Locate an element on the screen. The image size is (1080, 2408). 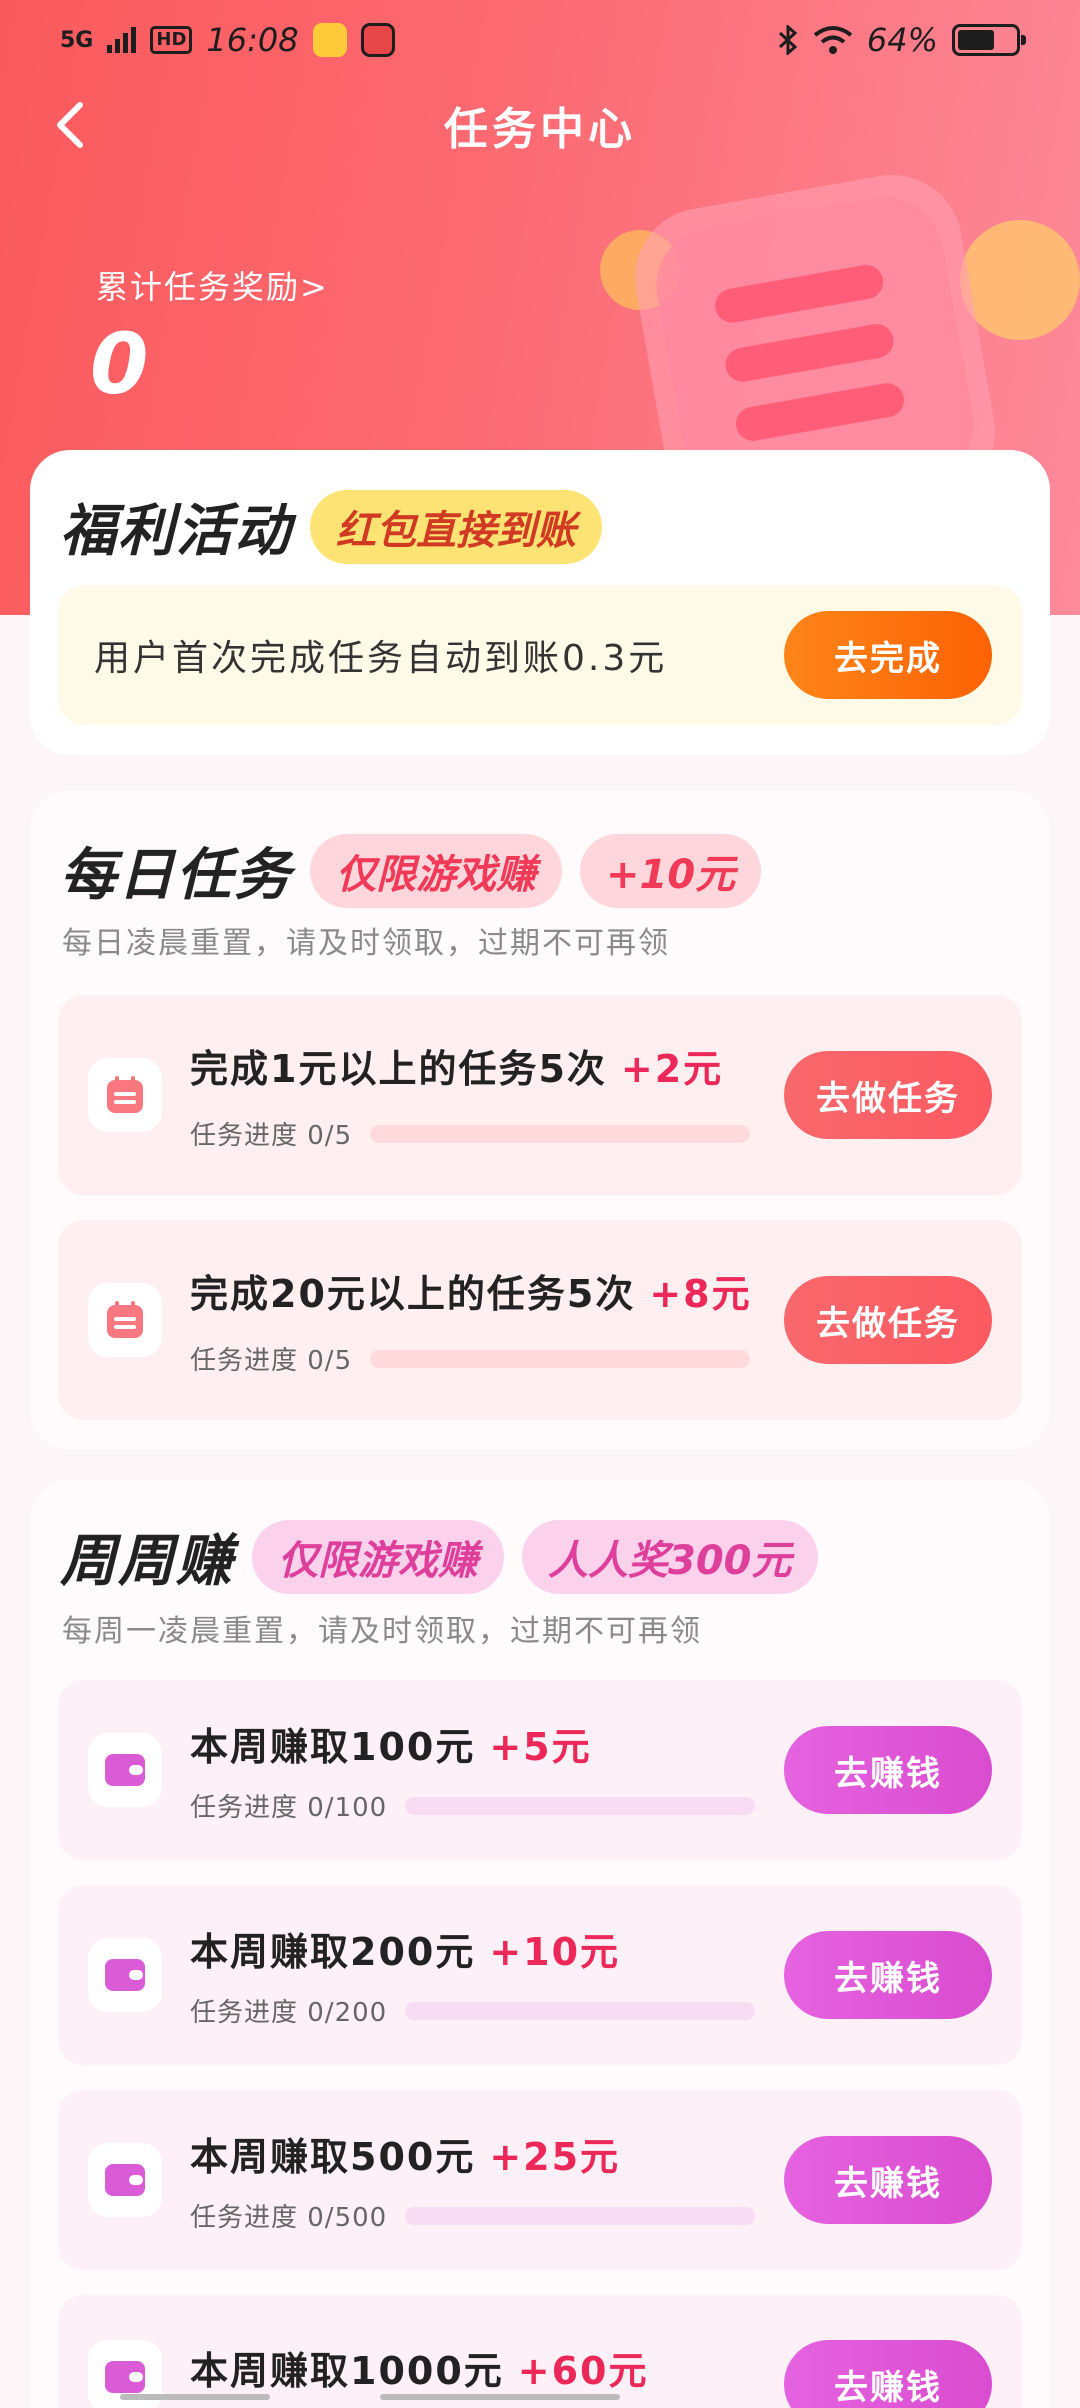
task-bonus: +8元 is located at coordinates (700, 1294).